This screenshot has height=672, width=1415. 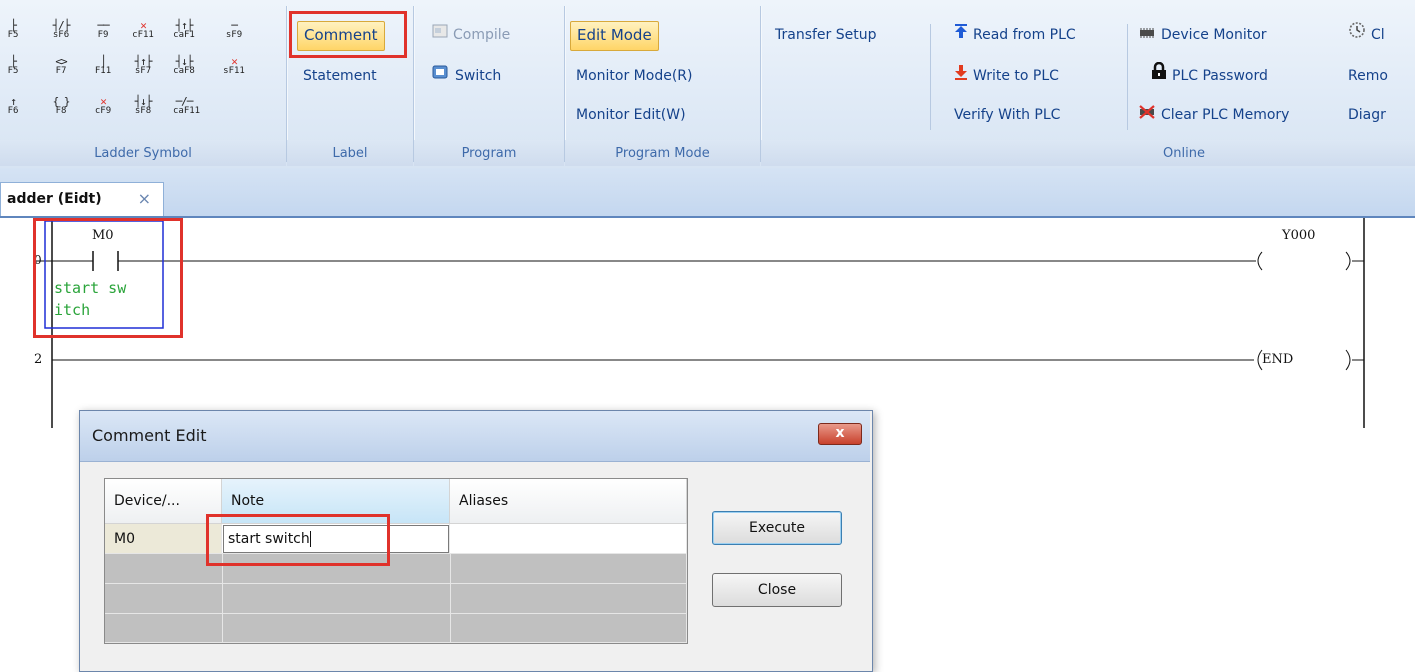 I want to click on ladder-symbol-button: ↑ F6, so click(x=13, y=106).